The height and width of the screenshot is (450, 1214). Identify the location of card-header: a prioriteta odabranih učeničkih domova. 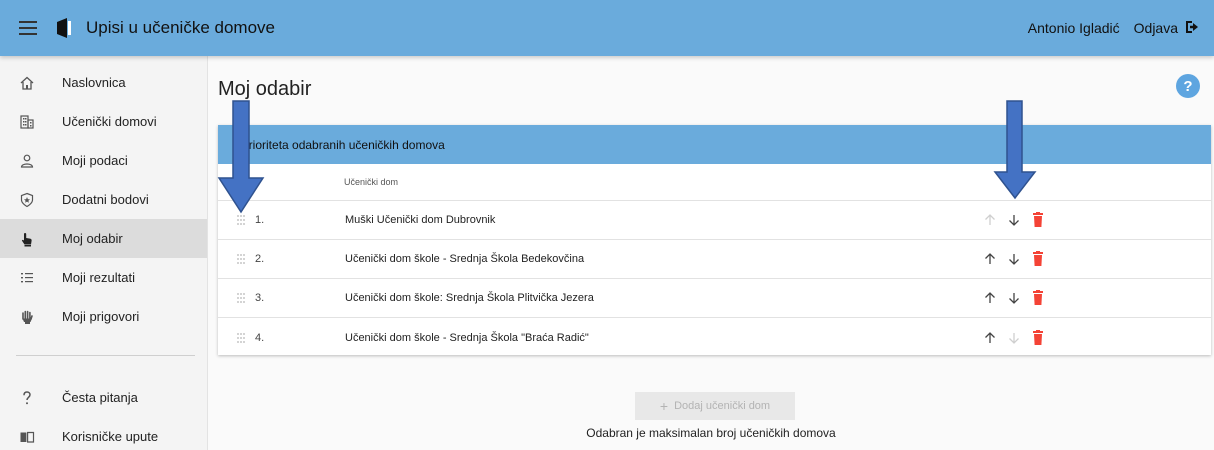
(714, 144).